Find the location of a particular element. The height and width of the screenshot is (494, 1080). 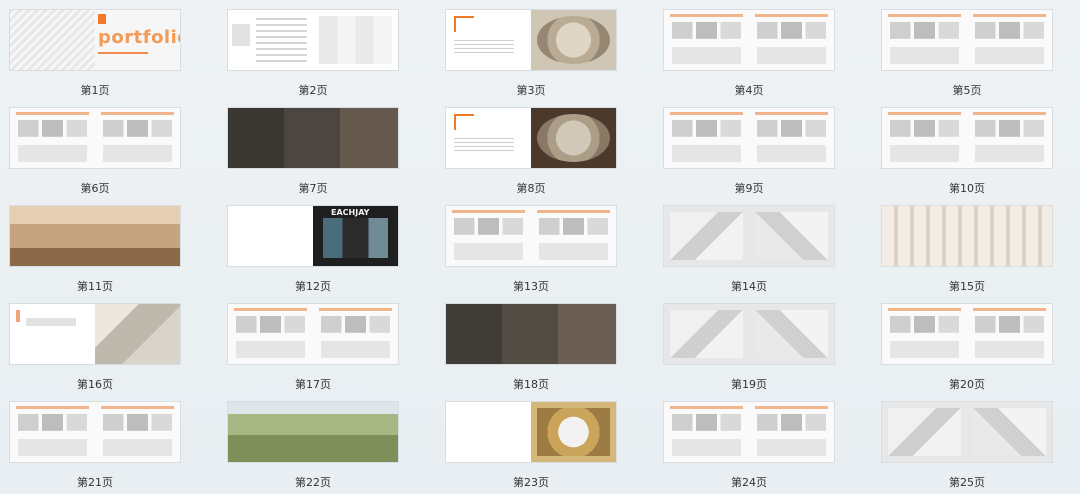

page-5: 第5页 is located at coordinates (967, 56).